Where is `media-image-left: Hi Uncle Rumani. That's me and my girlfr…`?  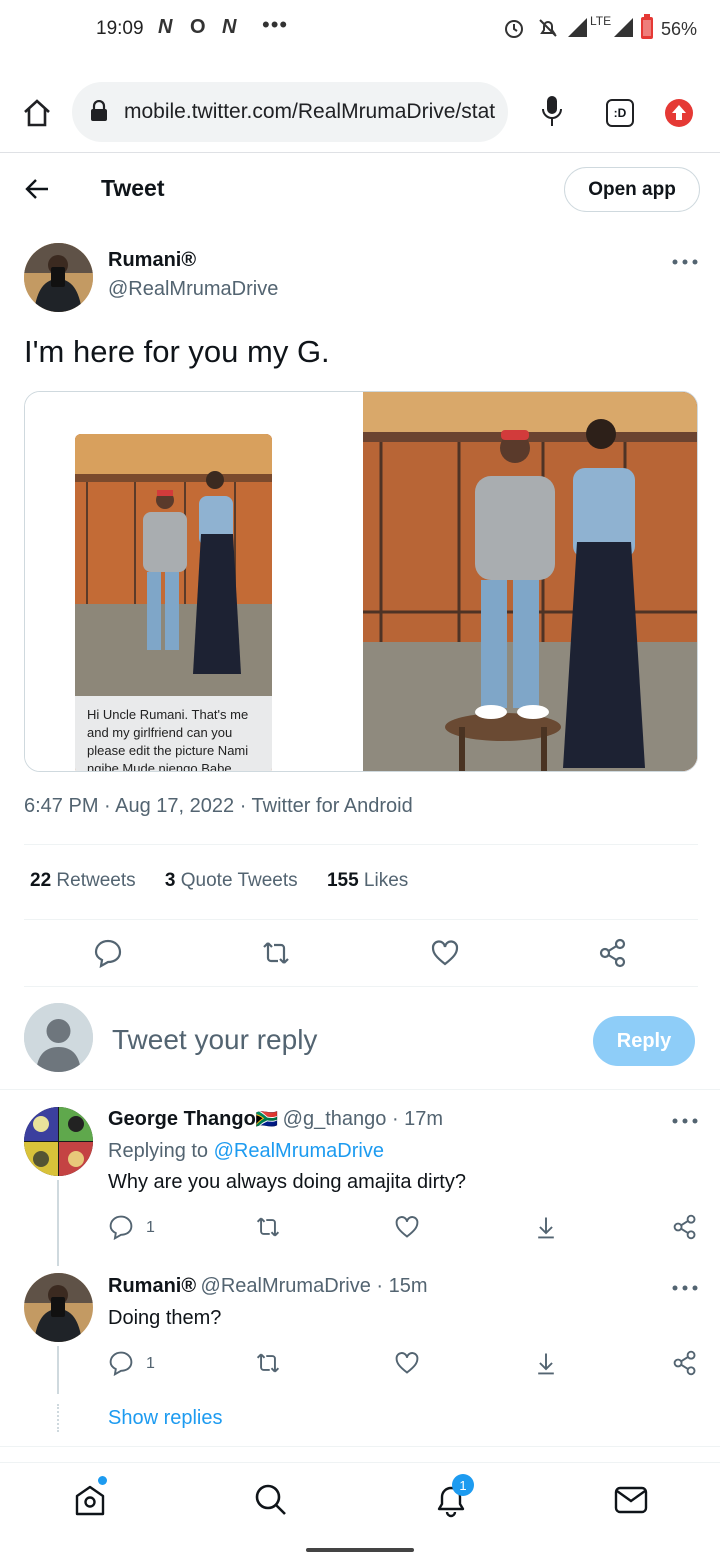 media-image-left: Hi Uncle Rumani. That's me and my girlfr… is located at coordinates (193, 581).